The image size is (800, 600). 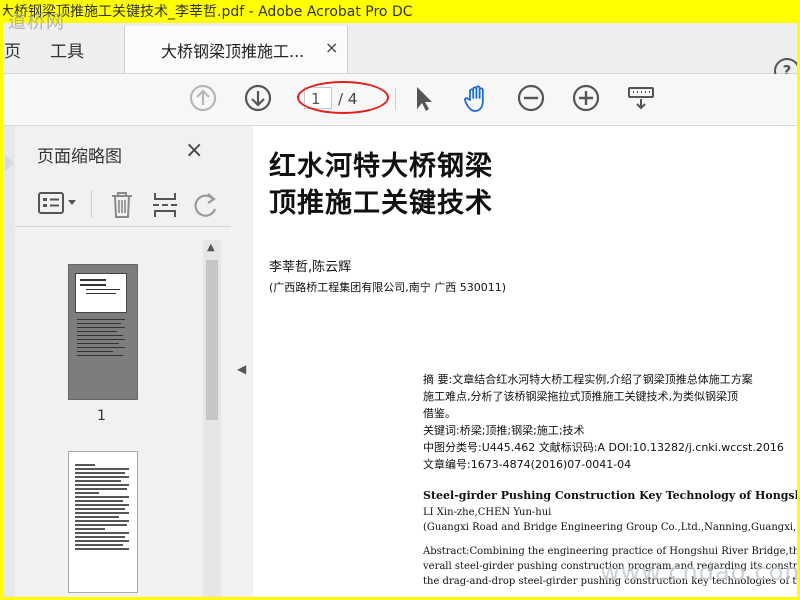 What do you see at coordinates (258, 98) in the screenshot?
I see `next-page-icon` at bounding box center [258, 98].